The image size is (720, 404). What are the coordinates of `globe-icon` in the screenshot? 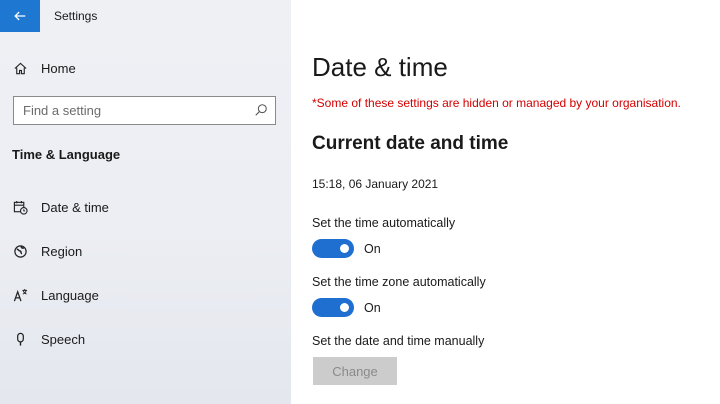 It's located at (20, 251).